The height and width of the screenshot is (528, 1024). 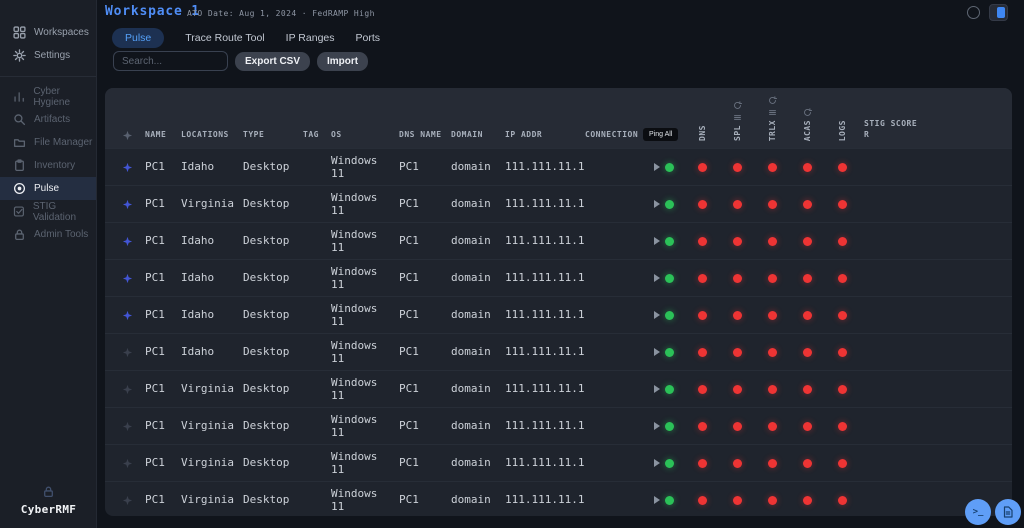 I want to click on column-header-acas: ACAS, so click(x=807, y=124).